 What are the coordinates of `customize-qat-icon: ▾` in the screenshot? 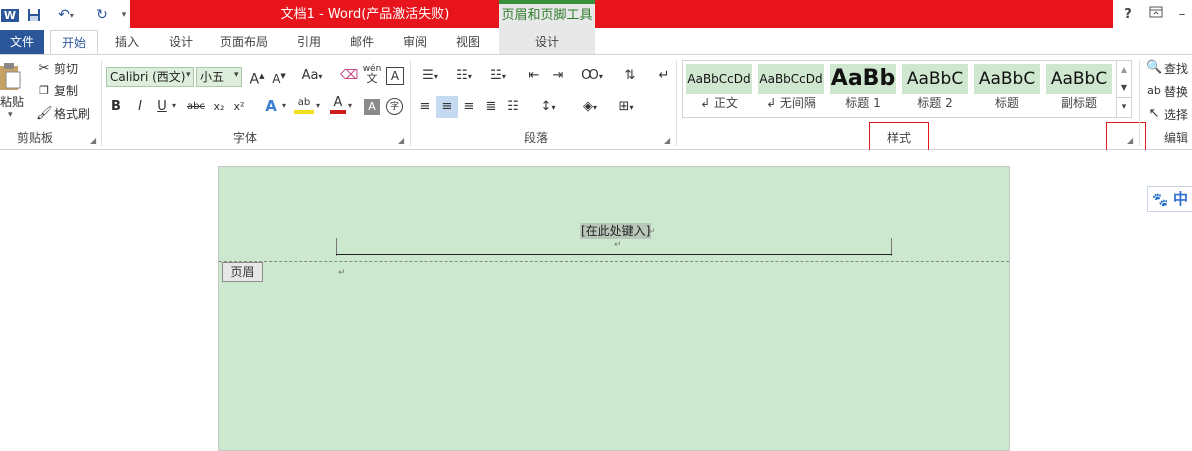 It's located at (124, 15).